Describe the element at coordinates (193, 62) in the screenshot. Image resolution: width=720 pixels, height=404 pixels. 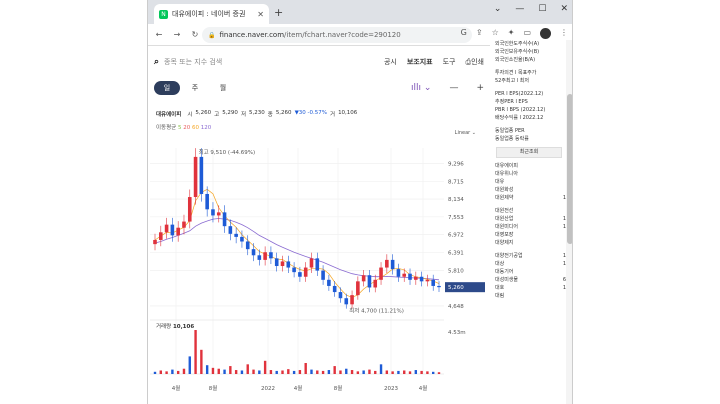
I see `search-input: 종목 또는 지수 검색` at that location.